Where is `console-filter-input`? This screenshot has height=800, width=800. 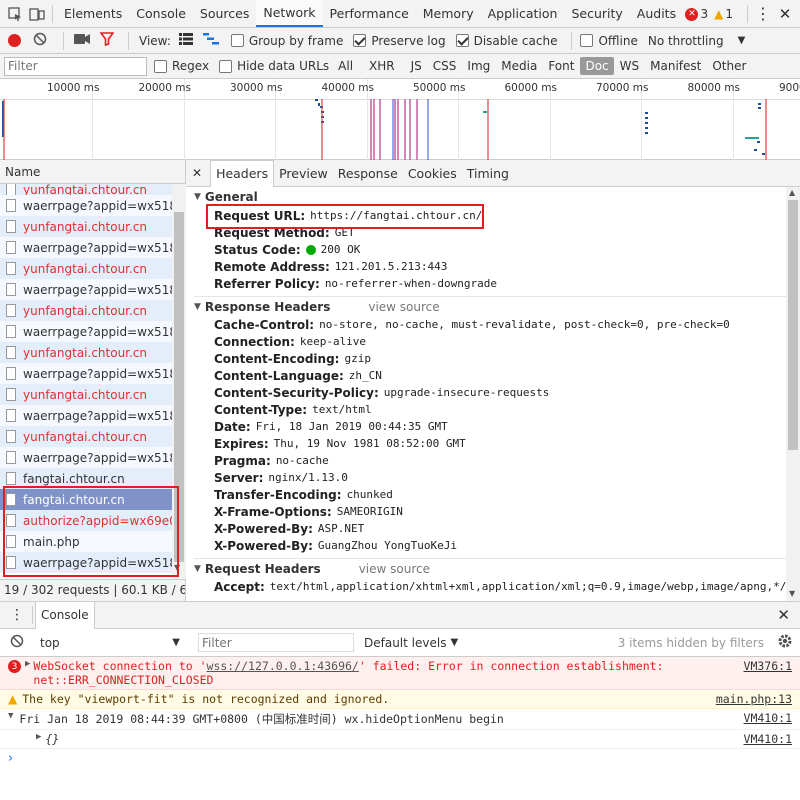
console-filter-input is located at coordinates (276, 642).